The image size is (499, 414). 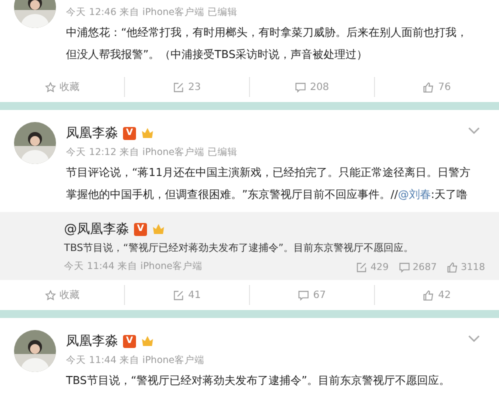 What do you see at coordinates (436, 87) in the screenshot?
I see `like-button: 76` at bounding box center [436, 87].